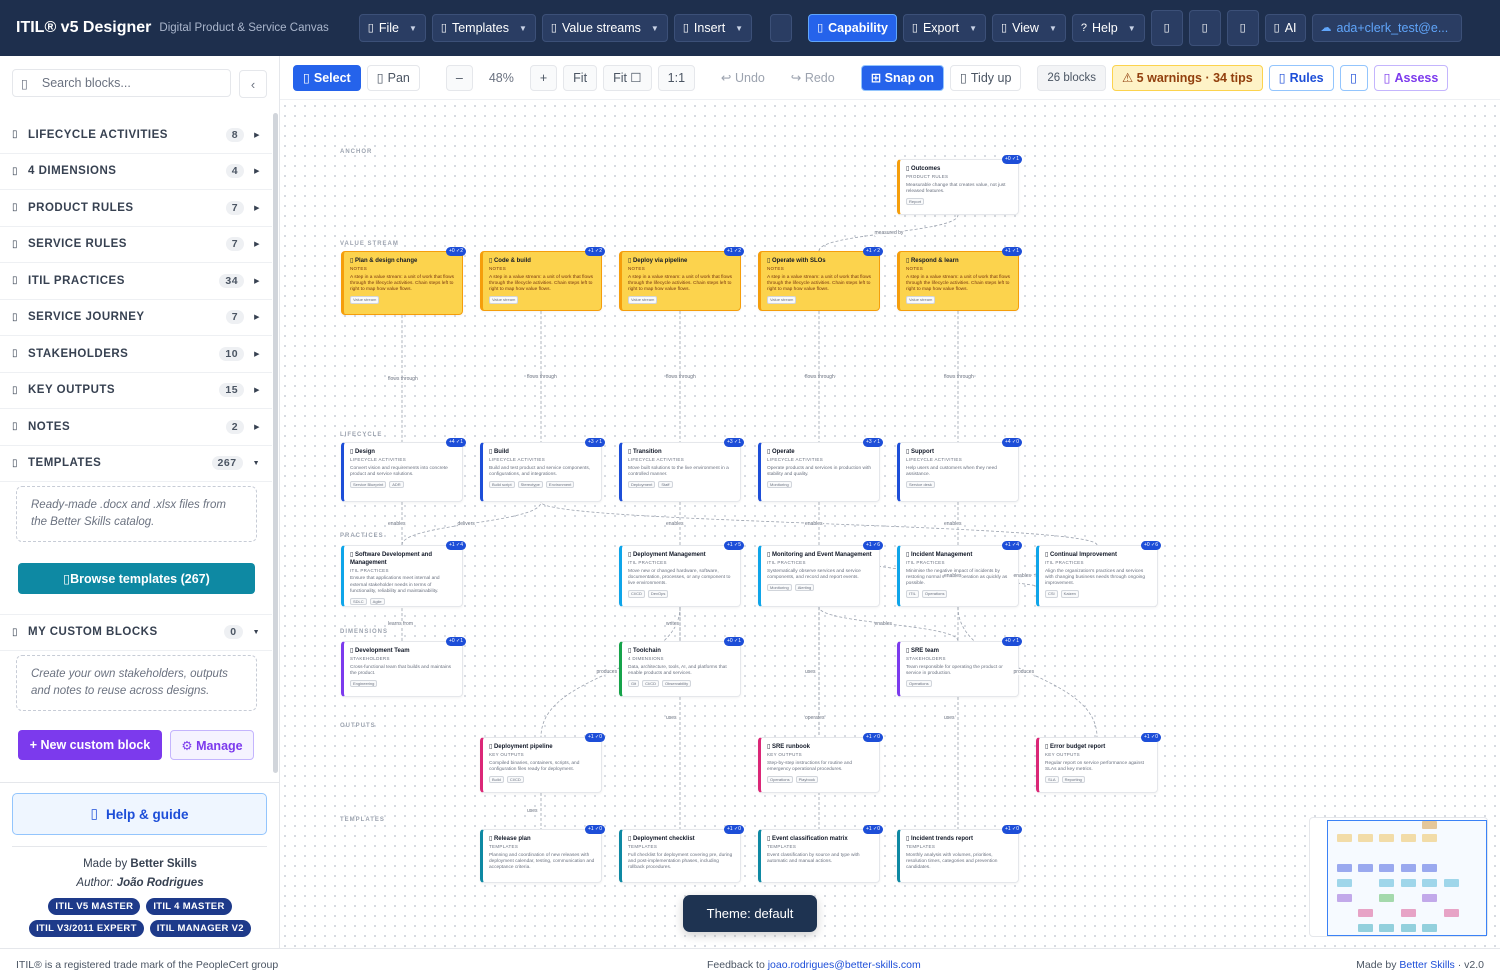 This screenshot has width=1500, height=980. What do you see at coordinates (985, 77) in the screenshot?
I see `tidy-up-button: ▯ Tidy up` at bounding box center [985, 77].